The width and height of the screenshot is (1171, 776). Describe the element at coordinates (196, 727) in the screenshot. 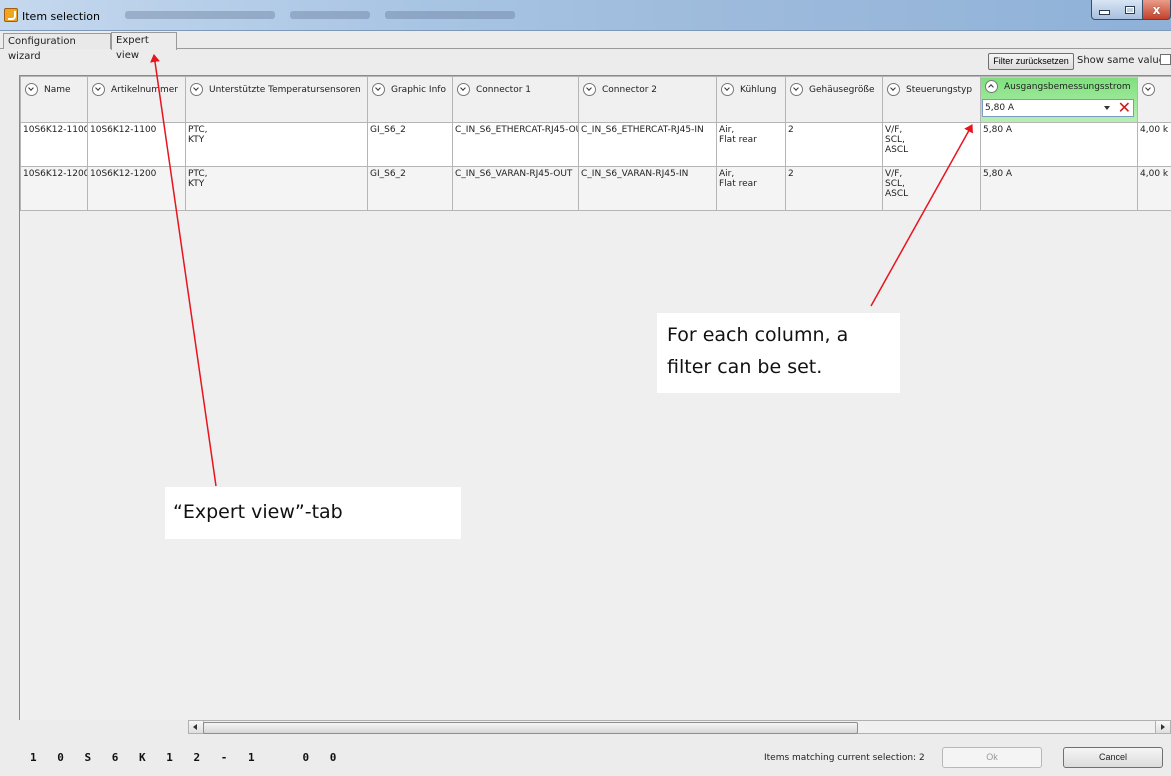

I see `scroll-left-icon` at that location.